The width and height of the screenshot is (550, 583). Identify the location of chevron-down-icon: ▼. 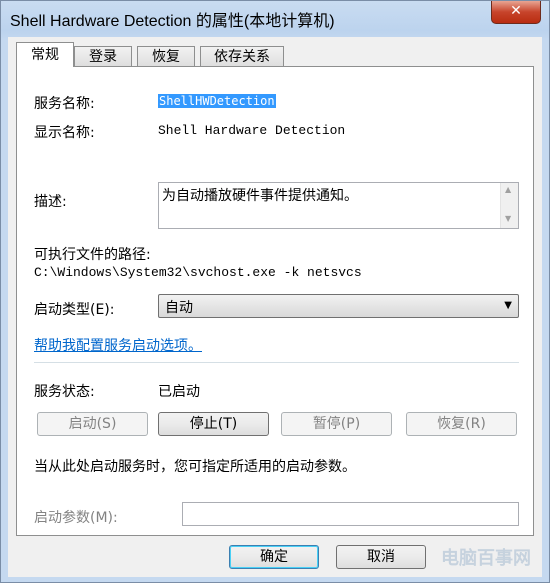
(508, 305).